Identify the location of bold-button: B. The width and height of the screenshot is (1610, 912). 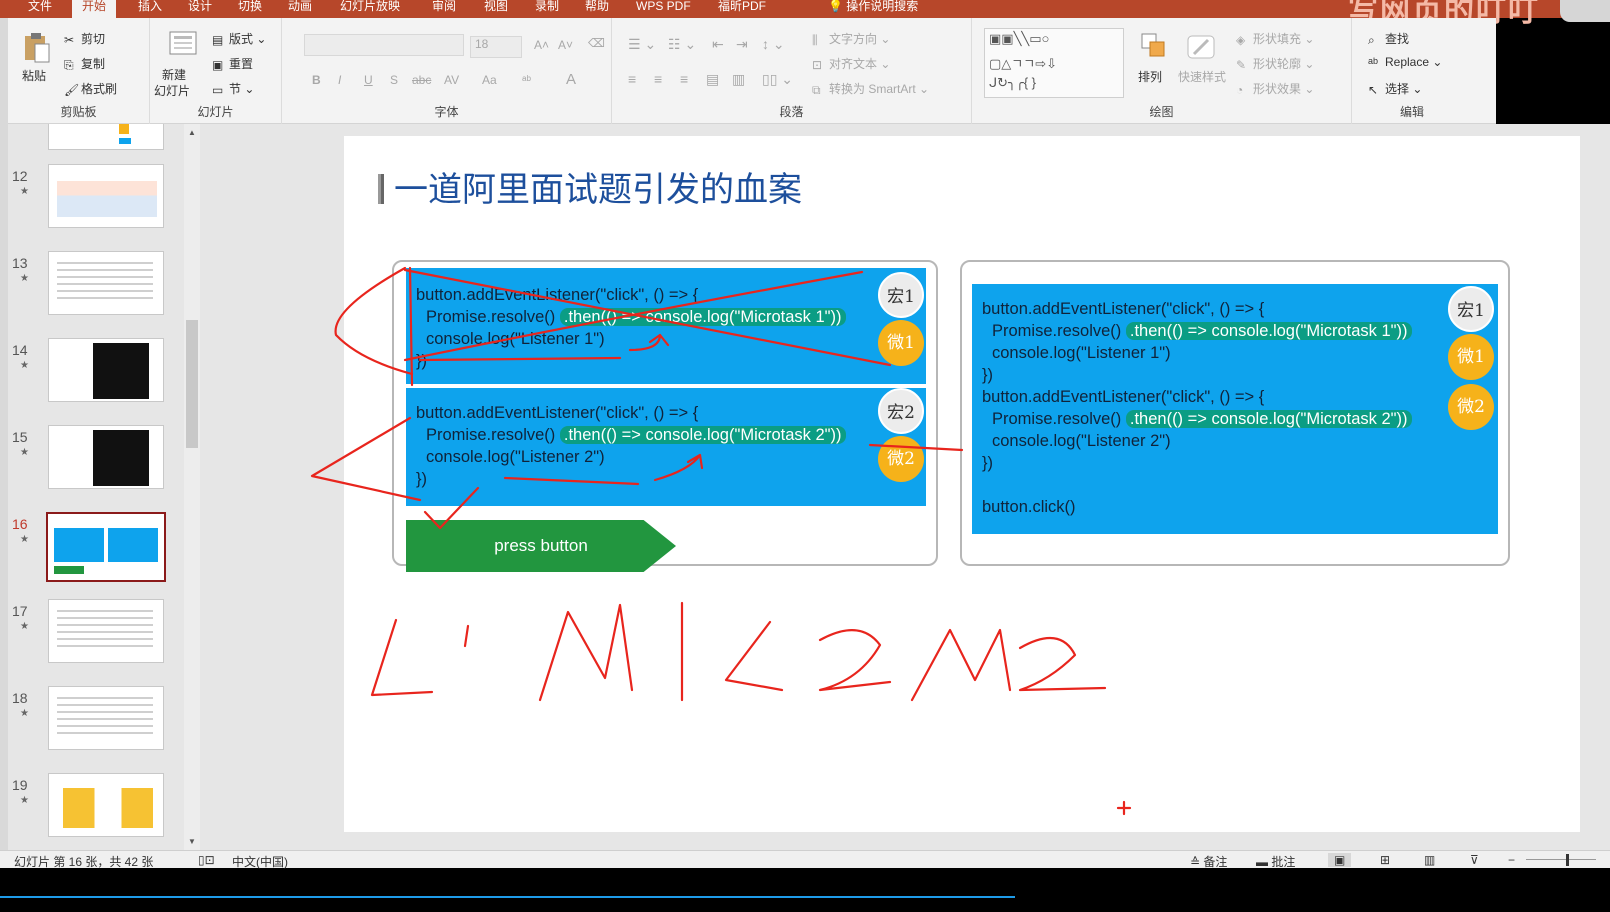
(316, 80).